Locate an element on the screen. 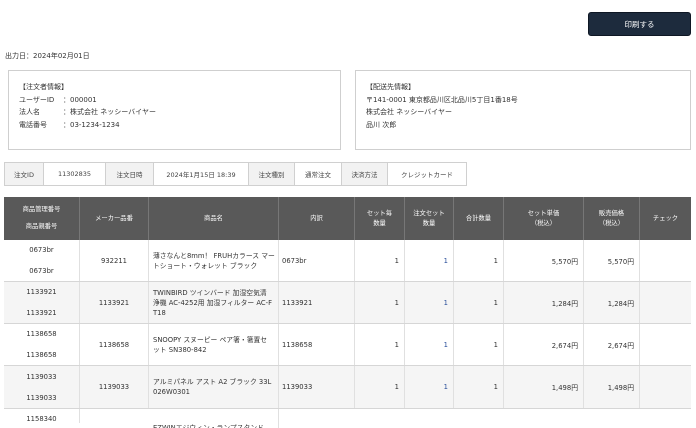 The width and height of the screenshot is (696, 428). cell-sale-price: 1,498円 is located at coordinates (612, 387).